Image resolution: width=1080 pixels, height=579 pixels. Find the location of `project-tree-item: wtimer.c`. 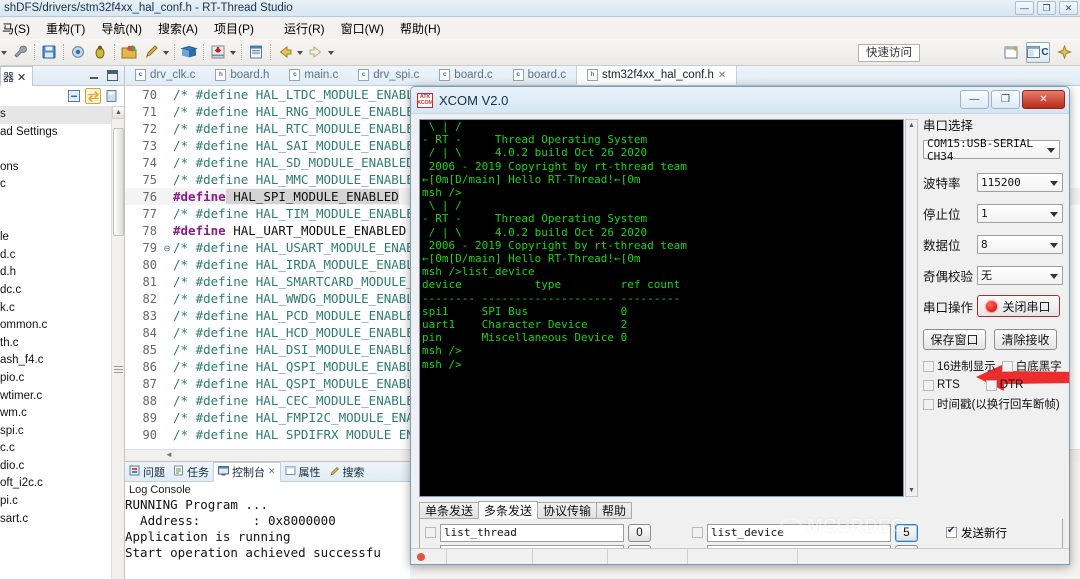

project-tree-item: wtimer.c is located at coordinates (62, 397).